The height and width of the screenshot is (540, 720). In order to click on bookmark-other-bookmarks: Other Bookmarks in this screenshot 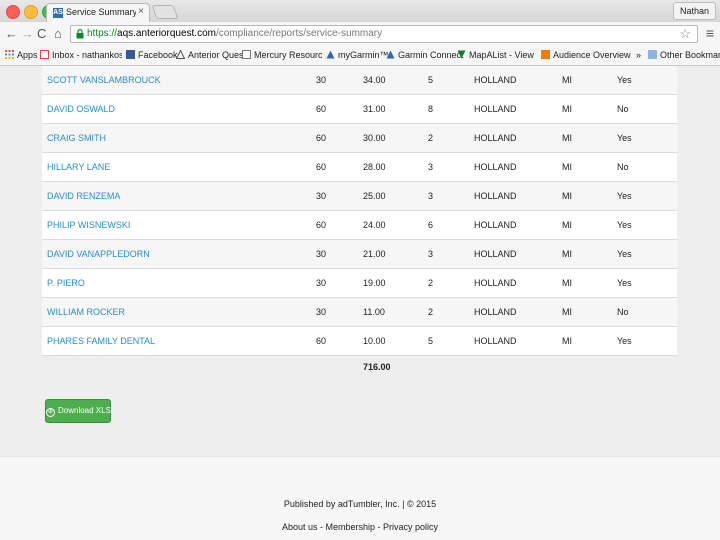, I will do `click(684, 55)`.